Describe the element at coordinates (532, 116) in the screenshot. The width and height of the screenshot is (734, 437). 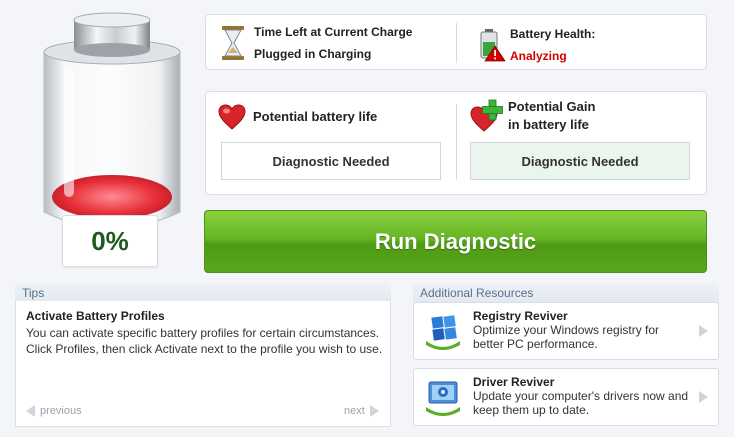
I see `potential-gain-header: Potential Gain in battery life` at that location.